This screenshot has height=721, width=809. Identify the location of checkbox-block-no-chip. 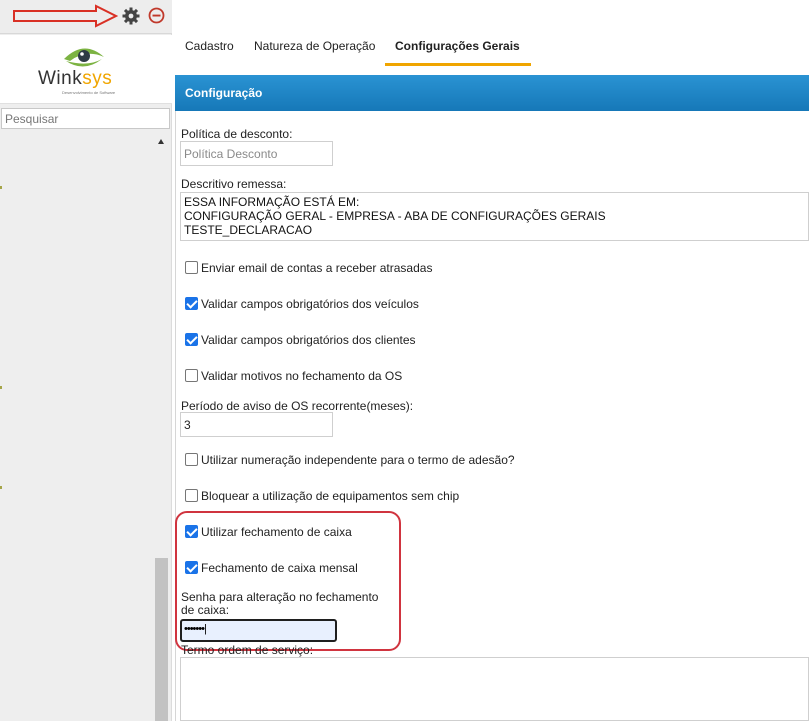
(191, 495).